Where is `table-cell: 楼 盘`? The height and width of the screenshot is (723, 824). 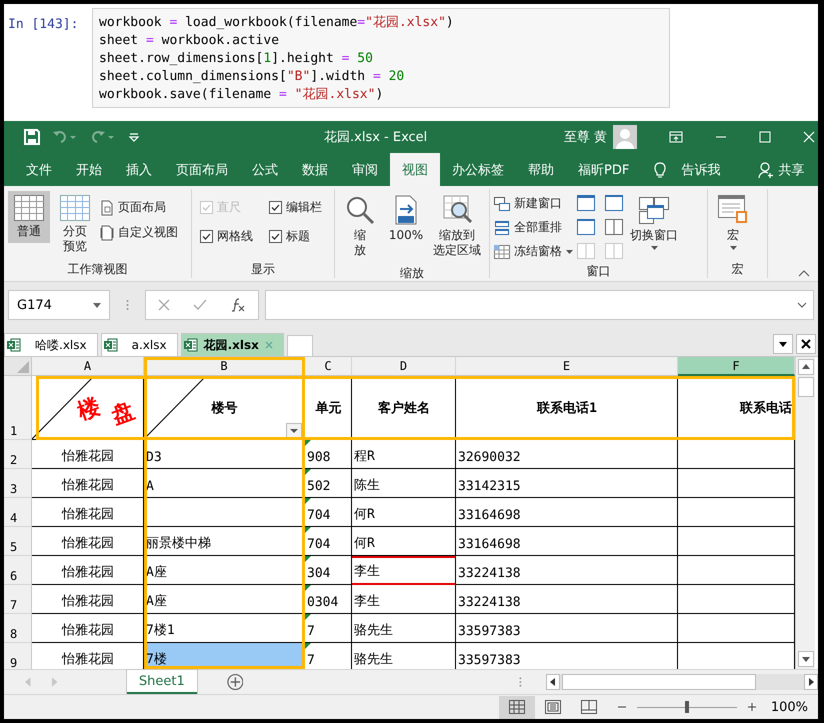
table-cell: 楼 盘 is located at coordinates (88, 408).